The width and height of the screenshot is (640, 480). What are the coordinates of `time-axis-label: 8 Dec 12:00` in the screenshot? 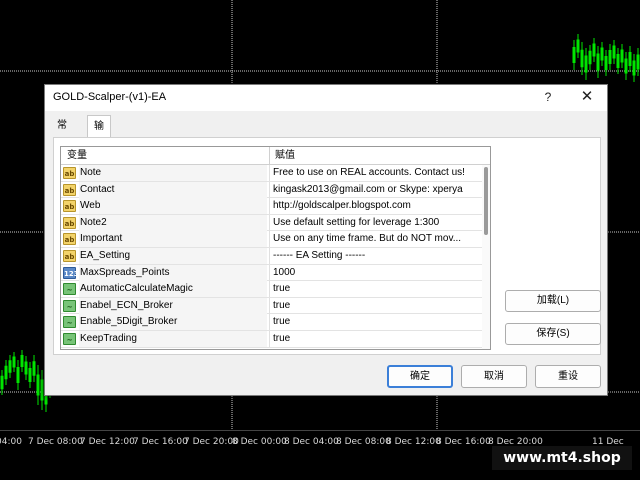 It's located at (413, 442).